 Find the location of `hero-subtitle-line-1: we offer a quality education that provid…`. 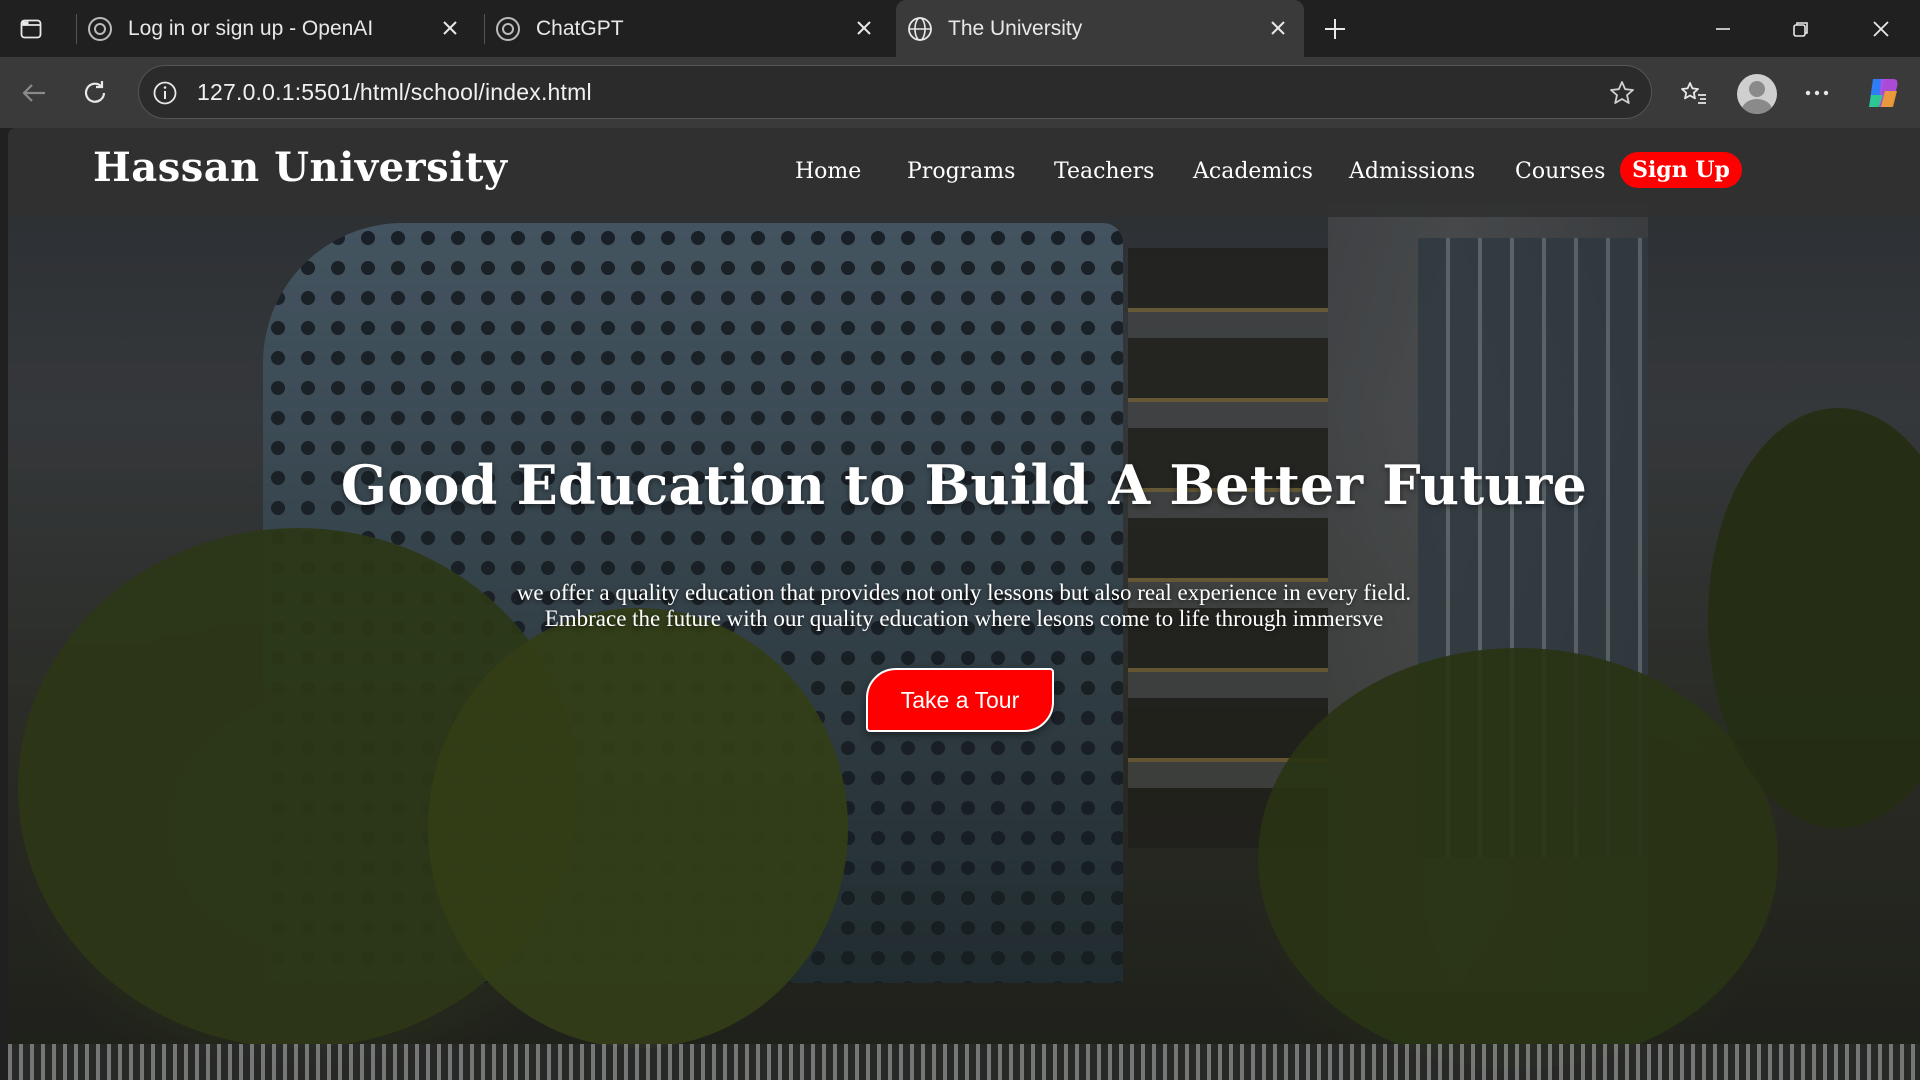

hero-subtitle-line-1: we offer a quality education that provid… is located at coordinates (964, 592).